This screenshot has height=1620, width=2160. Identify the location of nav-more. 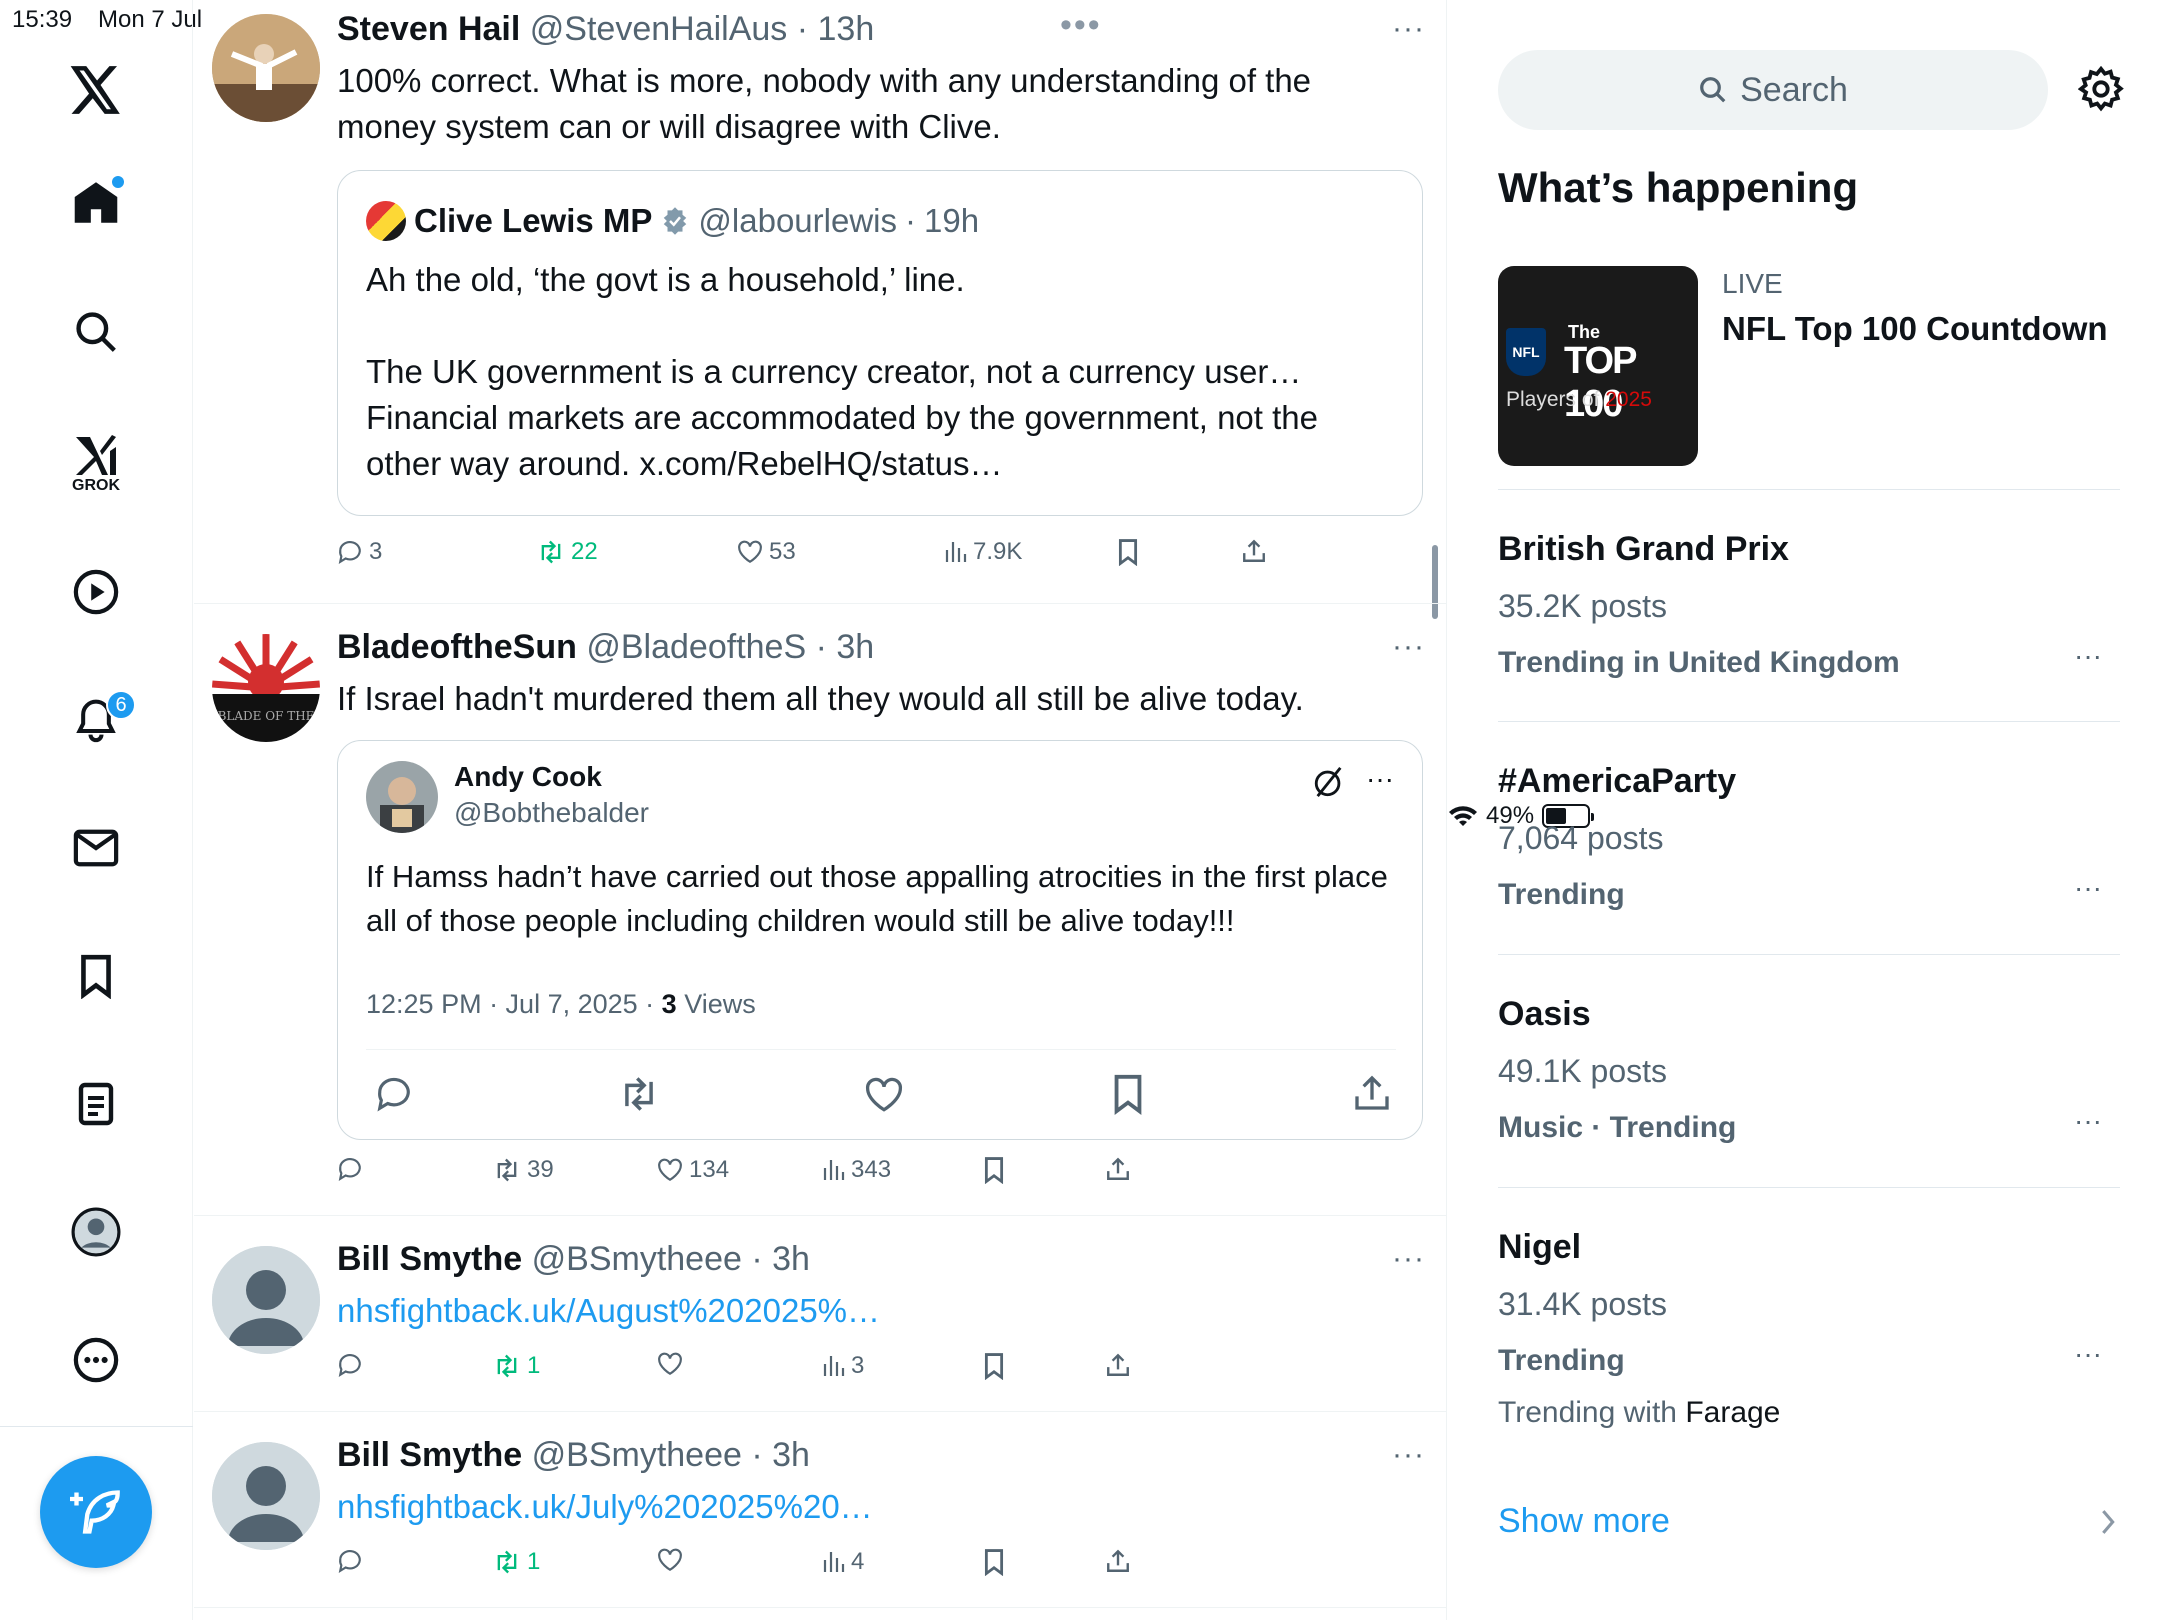
(96, 1360).